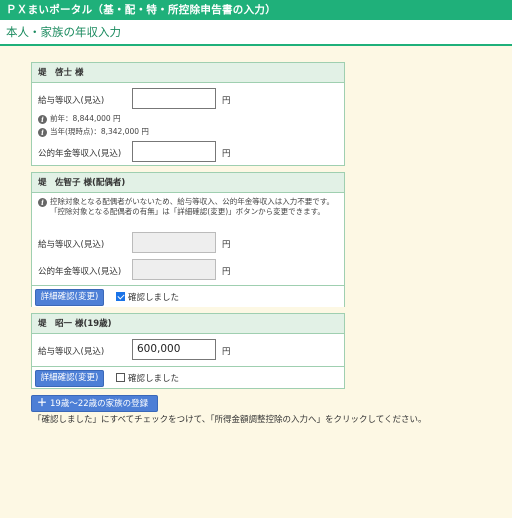 This screenshot has width=512, height=518. Describe the element at coordinates (188, 296) in the screenshot. I see `spouse-action-row: 詳細確認(変更) 確認しました` at that location.